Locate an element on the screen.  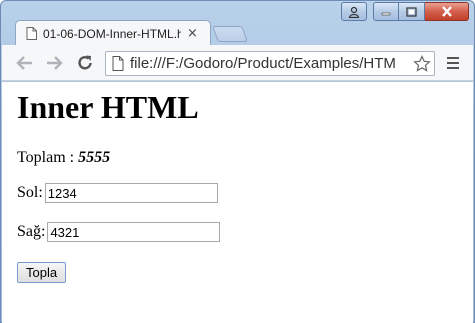
right-operand-row: Sağ: is located at coordinates (119, 232).